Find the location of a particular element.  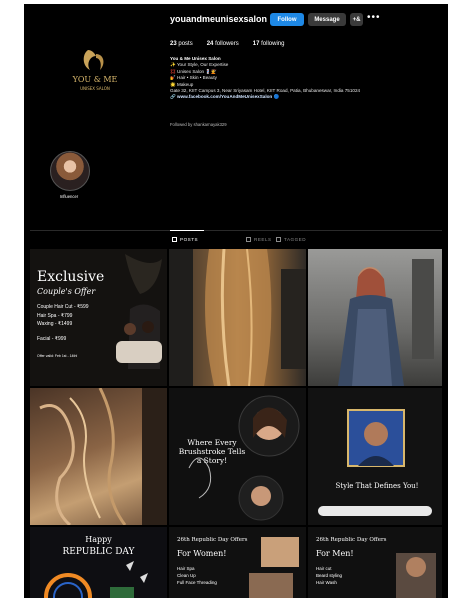

offer-item: Waxing - ₹1499 is located at coordinates (55, 324).